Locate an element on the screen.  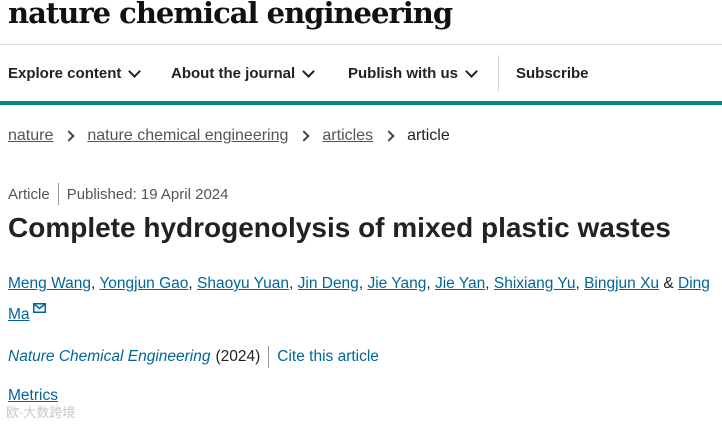
cite-article-link: Cite this article is located at coordinates (328, 357).